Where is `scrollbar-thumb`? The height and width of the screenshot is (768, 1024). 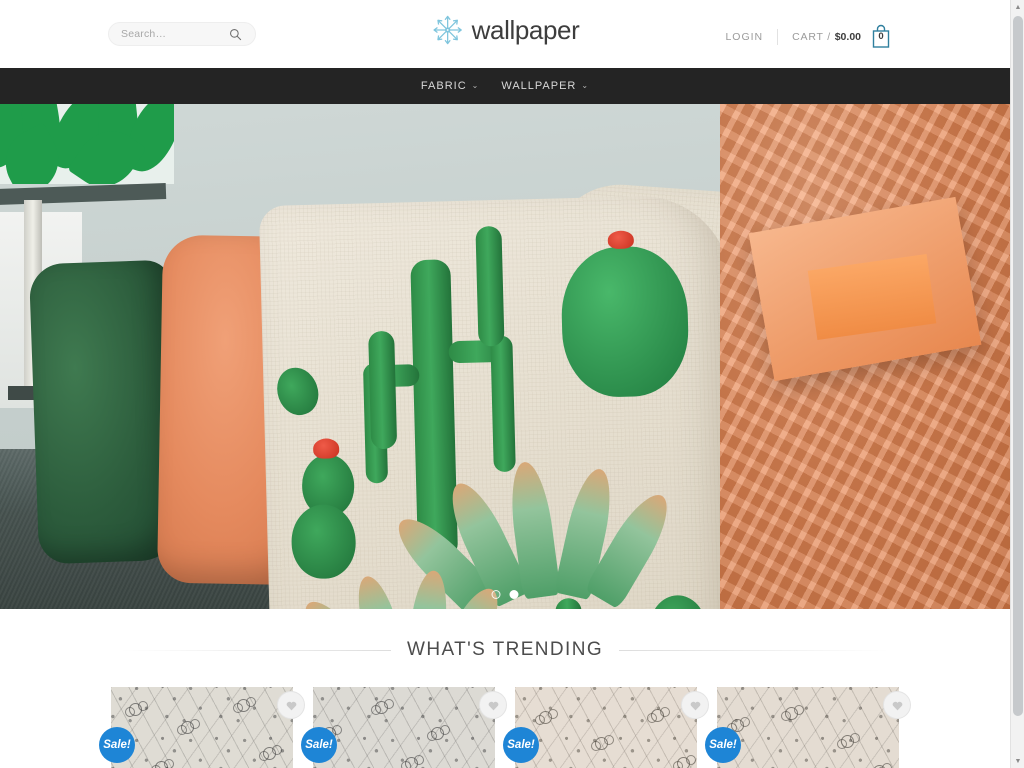 scrollbar-thumb is located at coordinates (1018, 366).